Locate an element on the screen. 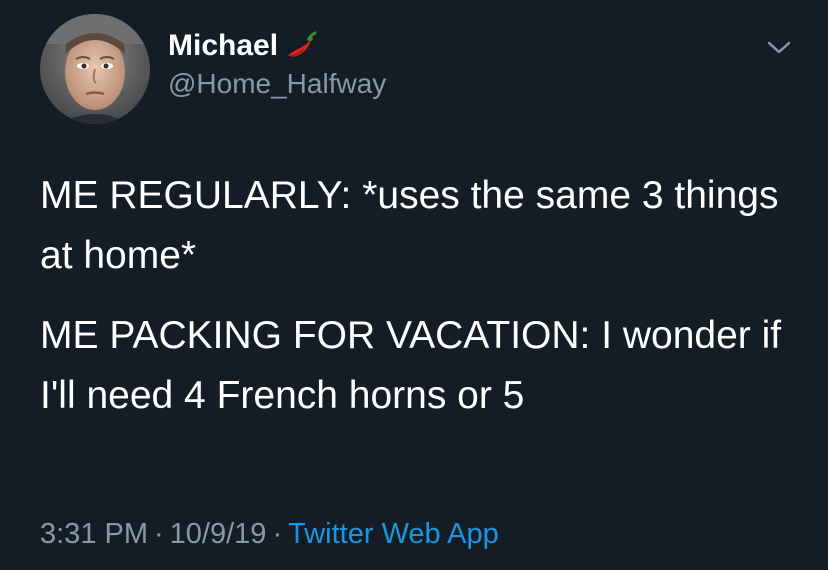  chevron-down-icon is located at coordinates (779, 47).